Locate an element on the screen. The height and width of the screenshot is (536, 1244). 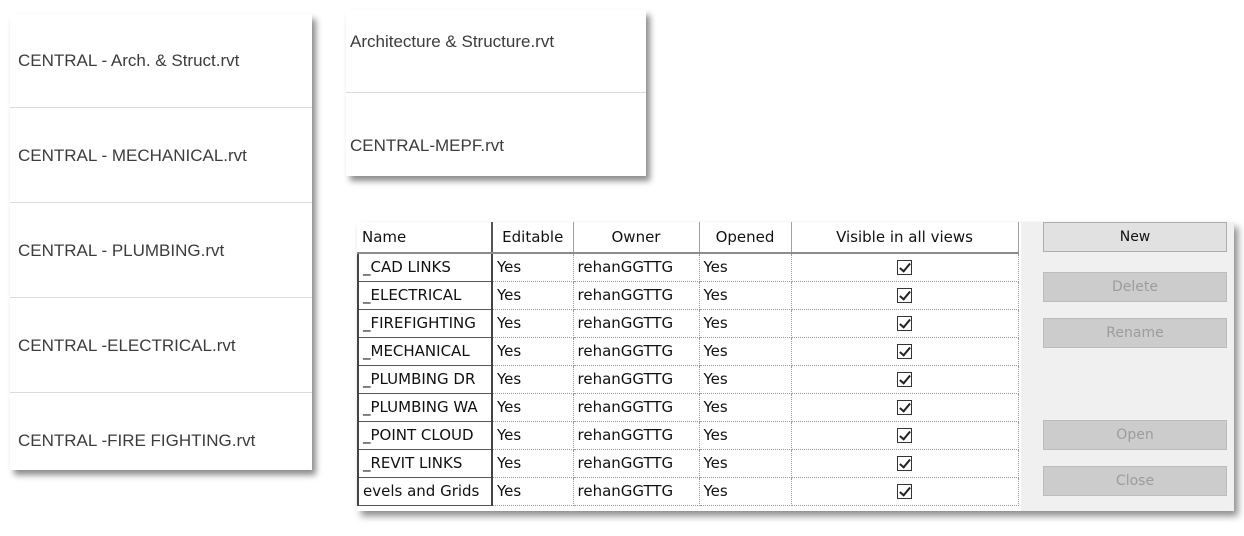
table-row: _POINT CLOUD Yes rehanGGTTG Yes is located at coordinates (688, 435).